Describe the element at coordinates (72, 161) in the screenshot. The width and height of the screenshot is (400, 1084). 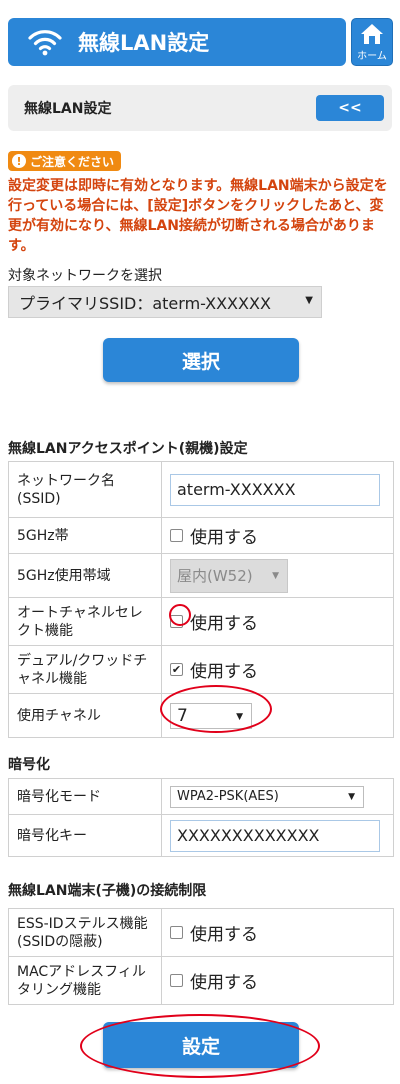
I see `caution-badge-label: ご注意ください` at that location.